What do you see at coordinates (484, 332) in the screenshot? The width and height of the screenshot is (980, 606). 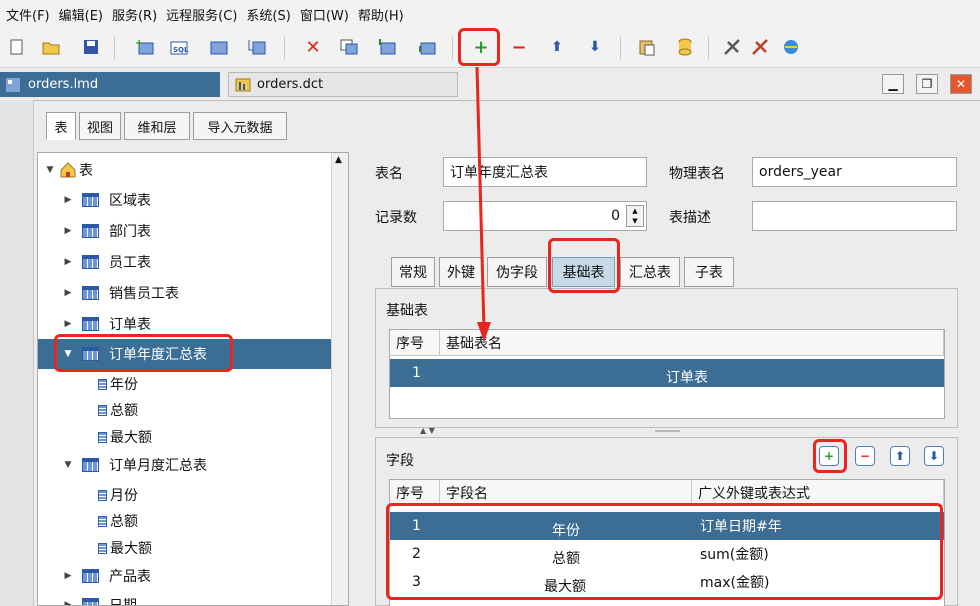 I see `arrow-head` at bounding box center [484, 332].